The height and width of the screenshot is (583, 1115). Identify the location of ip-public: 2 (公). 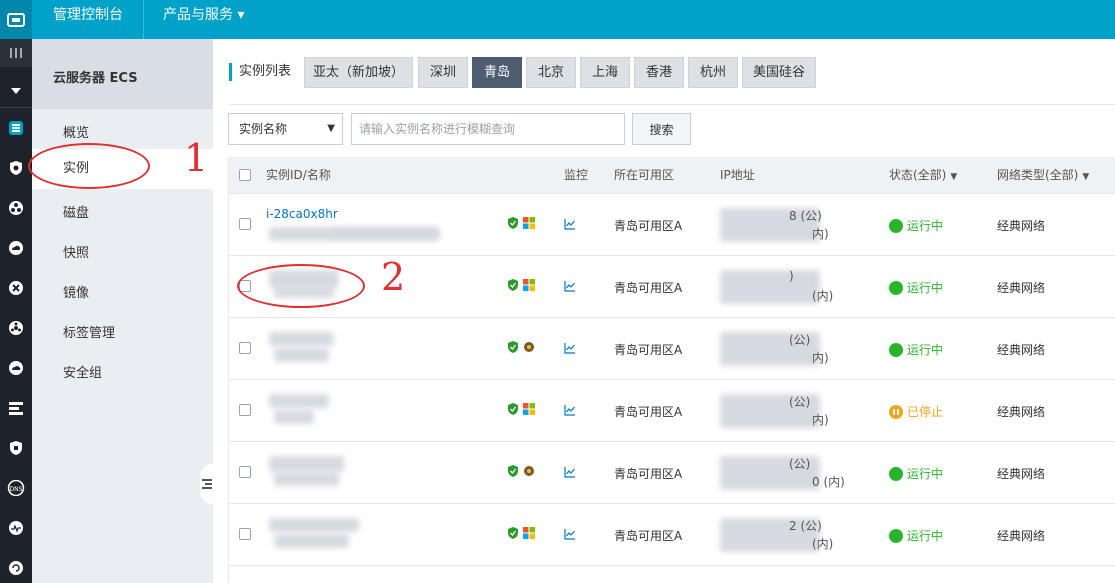
(805, 526).